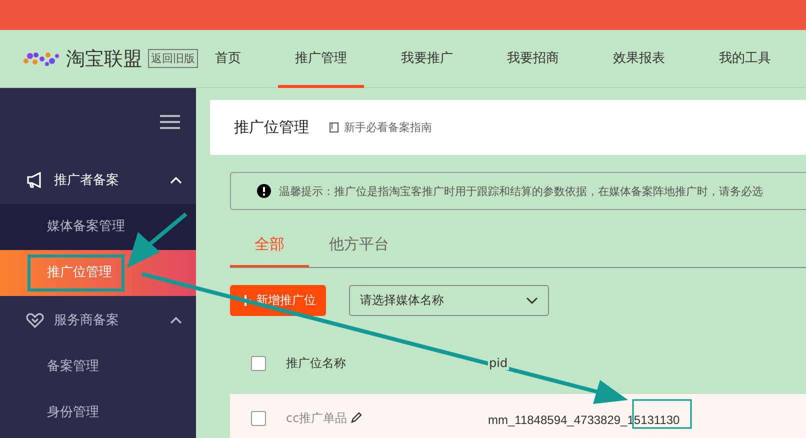  Describe the element at coordinates (228, 59) in the screenshot. I see `nav-item: 首页` at that location.